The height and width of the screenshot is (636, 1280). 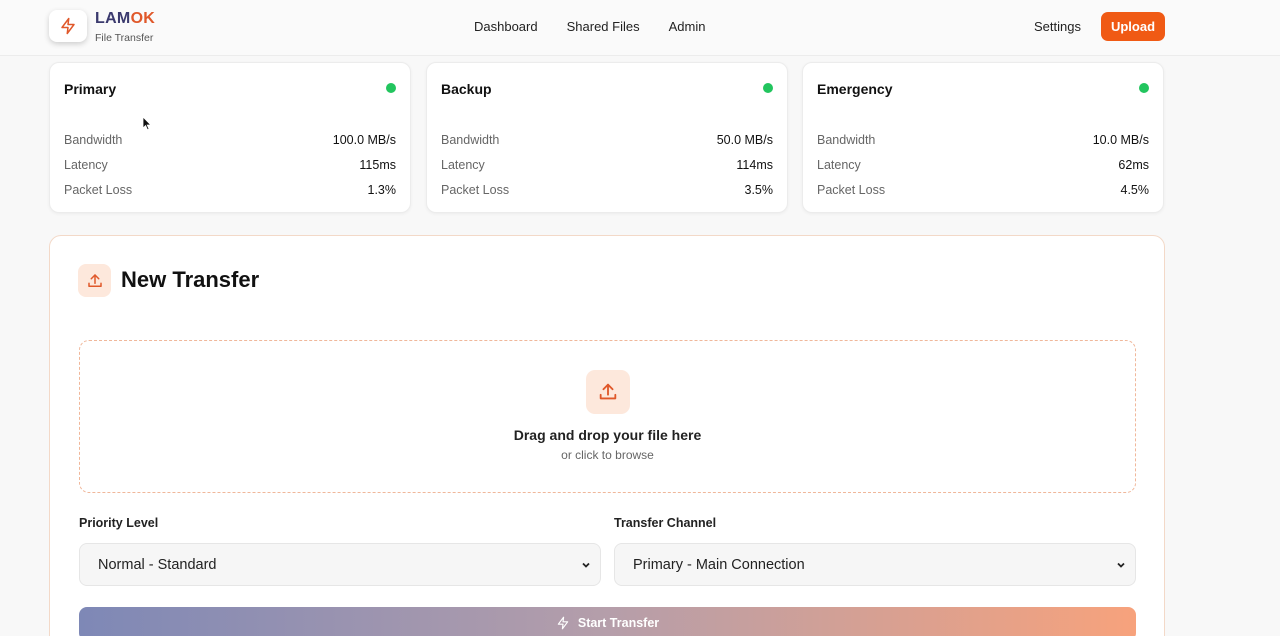 I want to click on nav-settings: Settings, so click(x=1057, y=26).